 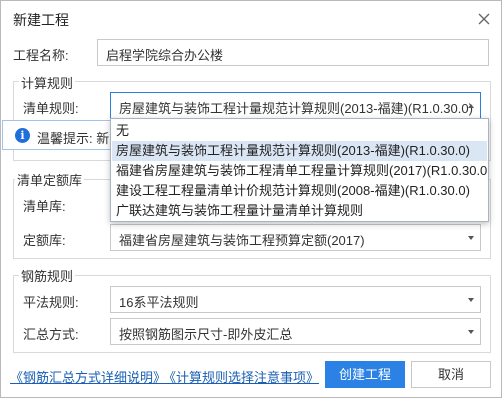 I want to click on rebar-summary-help-link: 《钢筋汇总方式详细说明》, so click(x=88, y=376).